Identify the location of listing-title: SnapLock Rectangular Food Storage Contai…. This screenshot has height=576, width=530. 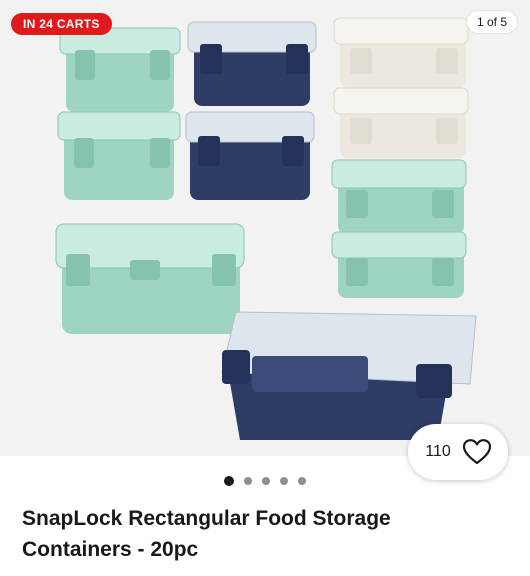
(206, 534).